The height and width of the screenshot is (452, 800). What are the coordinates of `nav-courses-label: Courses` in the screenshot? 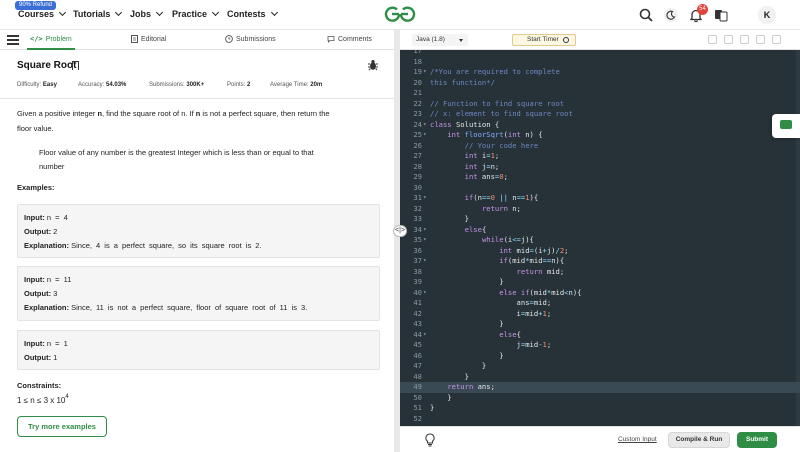 It's located at (36, 14).